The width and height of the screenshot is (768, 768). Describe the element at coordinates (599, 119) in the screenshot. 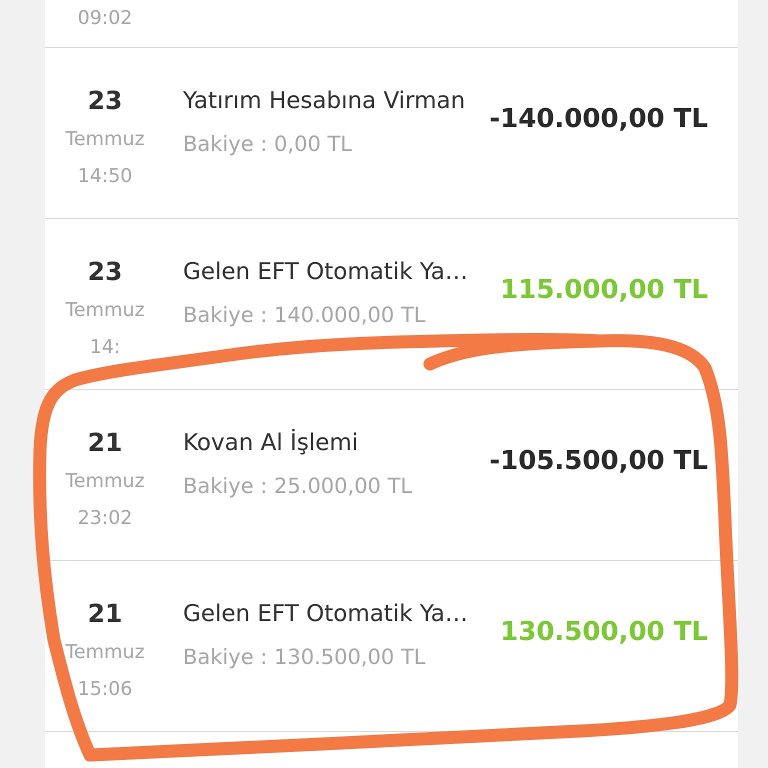

I see `transaction-amount: -140.000,00 TL` at that location.